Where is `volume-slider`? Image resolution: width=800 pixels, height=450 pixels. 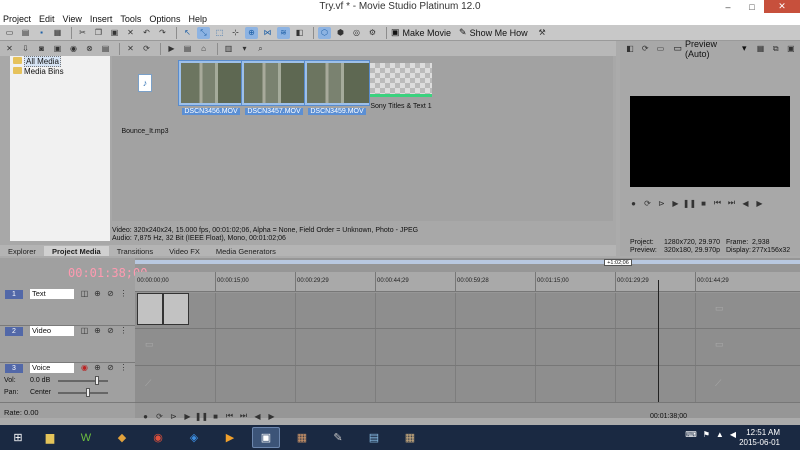
volume-slider is located at coordinates (83, 381).